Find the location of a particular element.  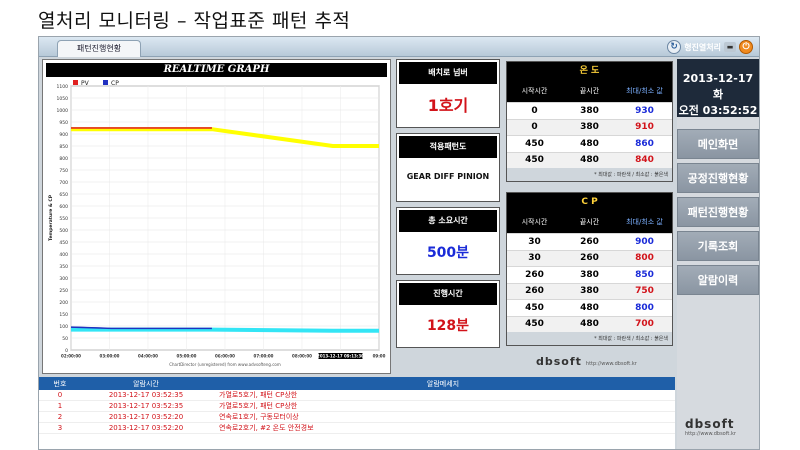

table-row: 0 380 930 is located at coordinates (589, 110).